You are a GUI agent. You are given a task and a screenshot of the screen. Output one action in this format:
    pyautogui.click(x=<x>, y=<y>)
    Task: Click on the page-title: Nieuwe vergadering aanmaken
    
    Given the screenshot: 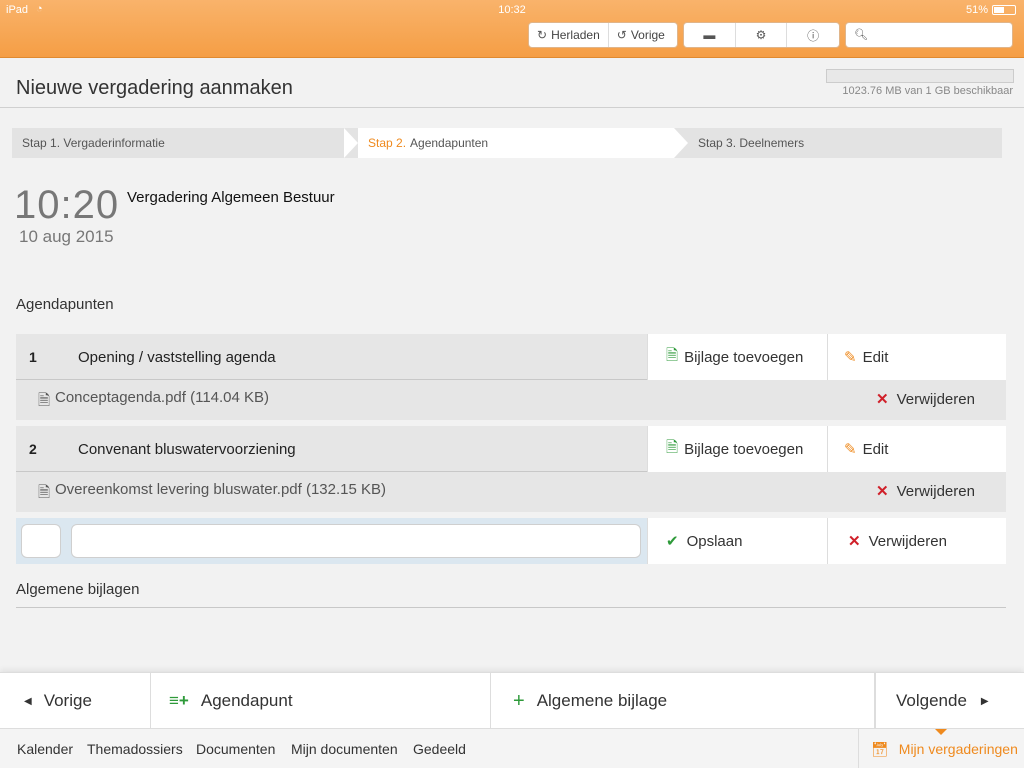 What is the action you would take?
    pyautogui.click(x=154, y=88)
    